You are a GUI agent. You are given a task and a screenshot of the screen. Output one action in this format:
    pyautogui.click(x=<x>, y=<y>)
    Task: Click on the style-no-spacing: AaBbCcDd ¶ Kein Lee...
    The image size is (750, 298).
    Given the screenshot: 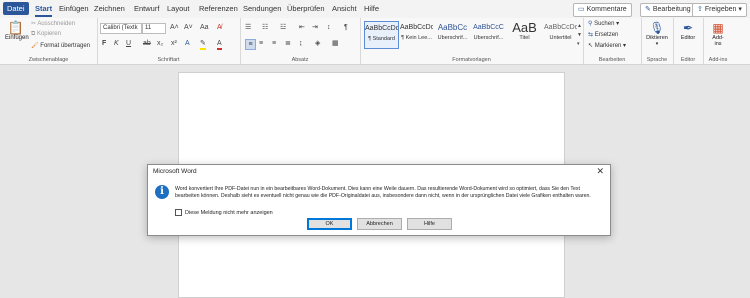 What is the action you would take?
    pyautogui.click(x=416, y=34)
    